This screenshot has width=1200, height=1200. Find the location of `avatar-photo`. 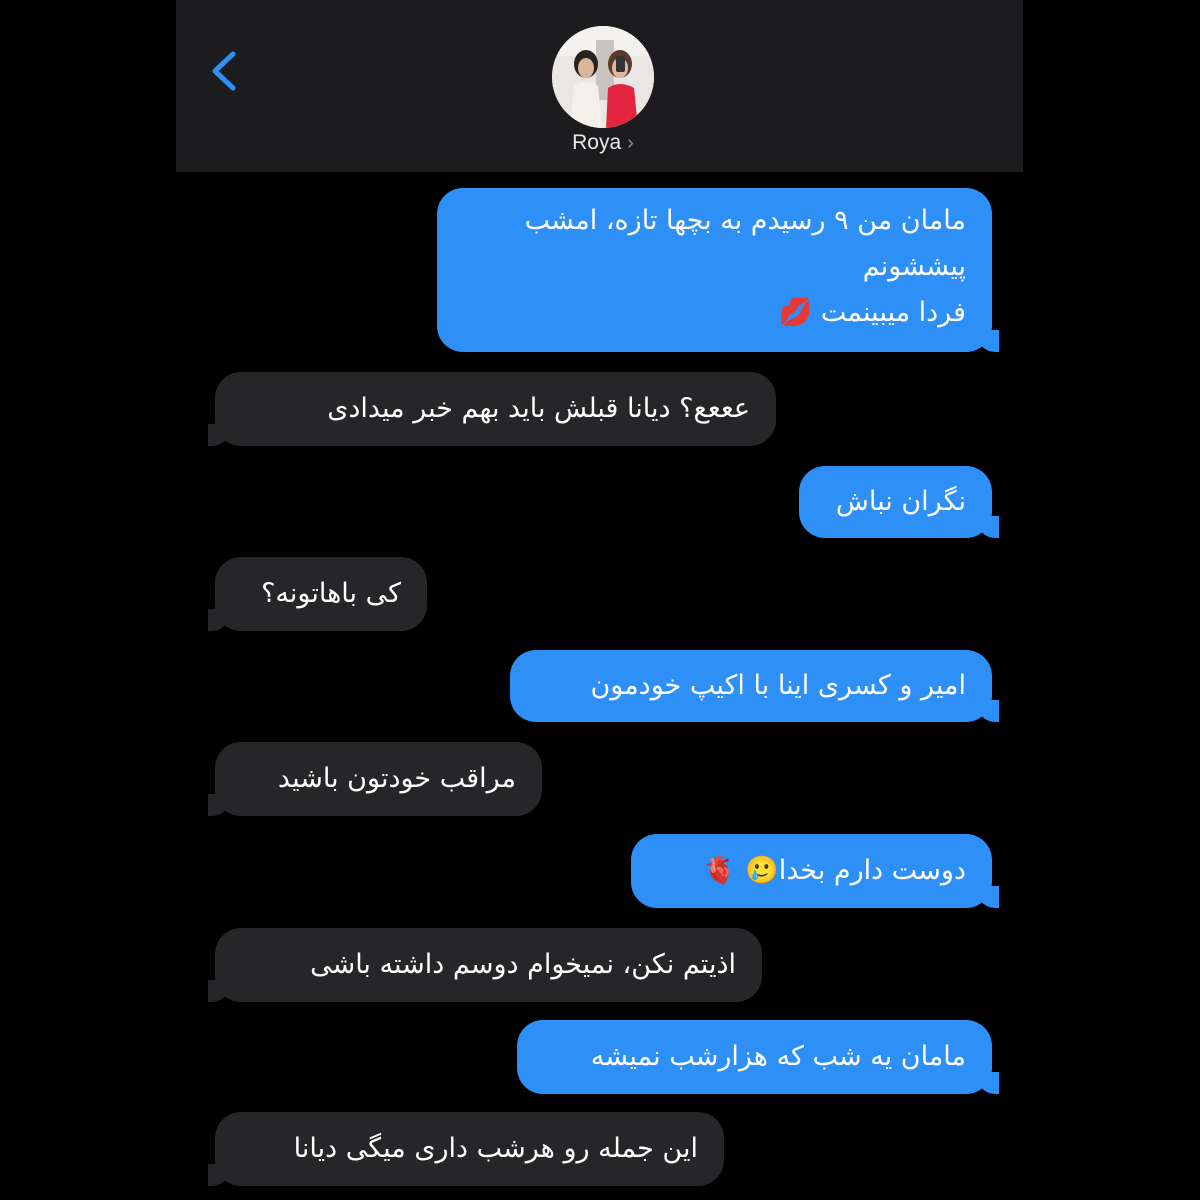

avatar-photo is located at coordinates (603, 77).